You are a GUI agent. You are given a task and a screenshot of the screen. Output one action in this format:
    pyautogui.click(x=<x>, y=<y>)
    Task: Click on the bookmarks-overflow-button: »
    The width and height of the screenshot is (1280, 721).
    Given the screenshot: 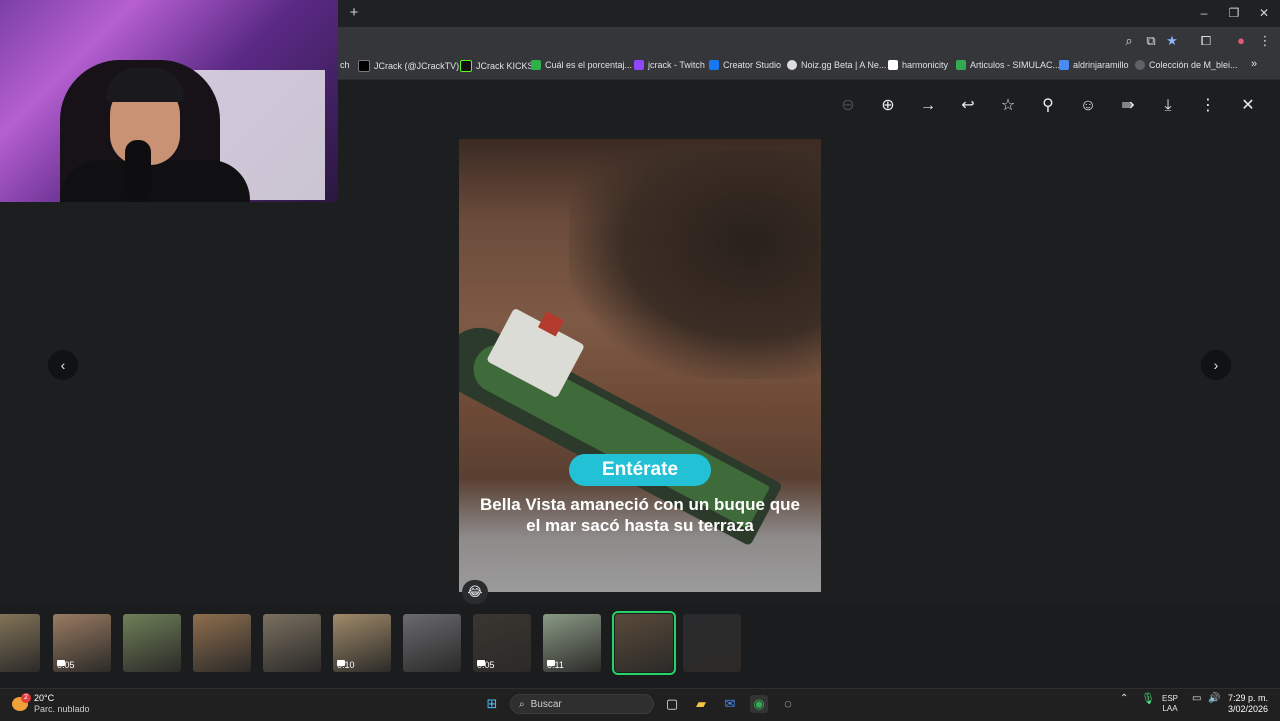 What is the action you would take?
    pyautogui.click(x=1254, y=64)
    